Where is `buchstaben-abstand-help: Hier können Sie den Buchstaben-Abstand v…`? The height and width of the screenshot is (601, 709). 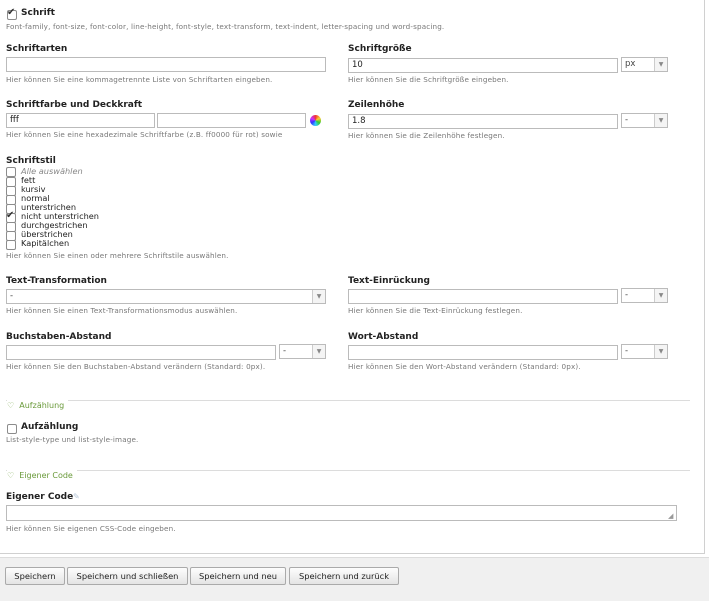
buchstaben-abstand-help: Hier können Sie den Buchstaben-Abstand v… is located at coordinates (136, 366).